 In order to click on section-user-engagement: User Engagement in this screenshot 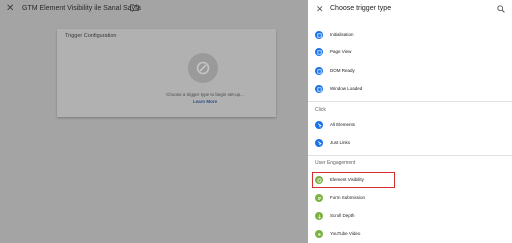, I will do `click(335, 163)`.